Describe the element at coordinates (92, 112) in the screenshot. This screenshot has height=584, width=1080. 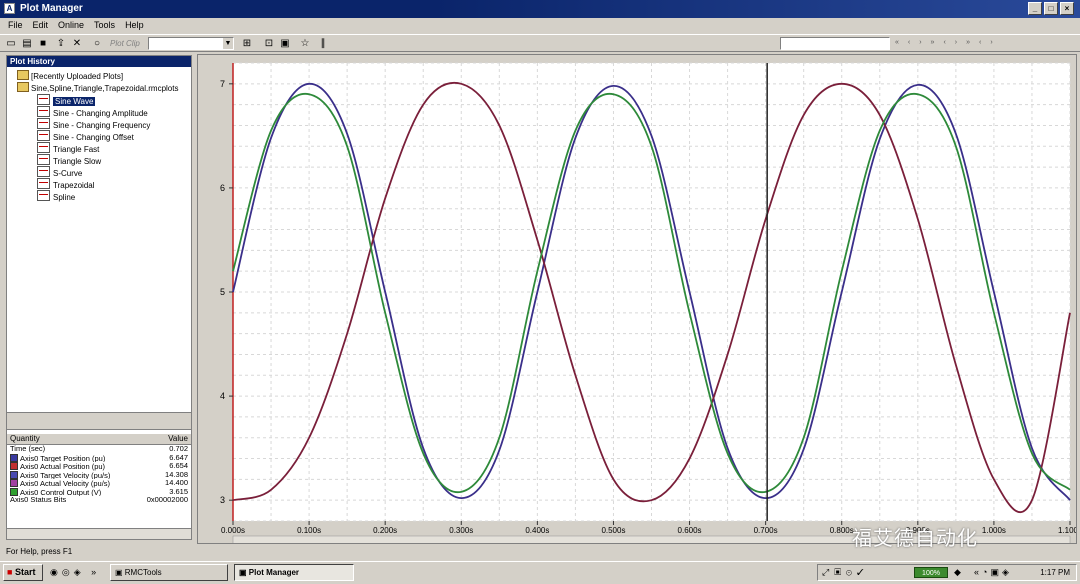
I see `tree-item-plot: Sine - Changing Amplitude` at that location.